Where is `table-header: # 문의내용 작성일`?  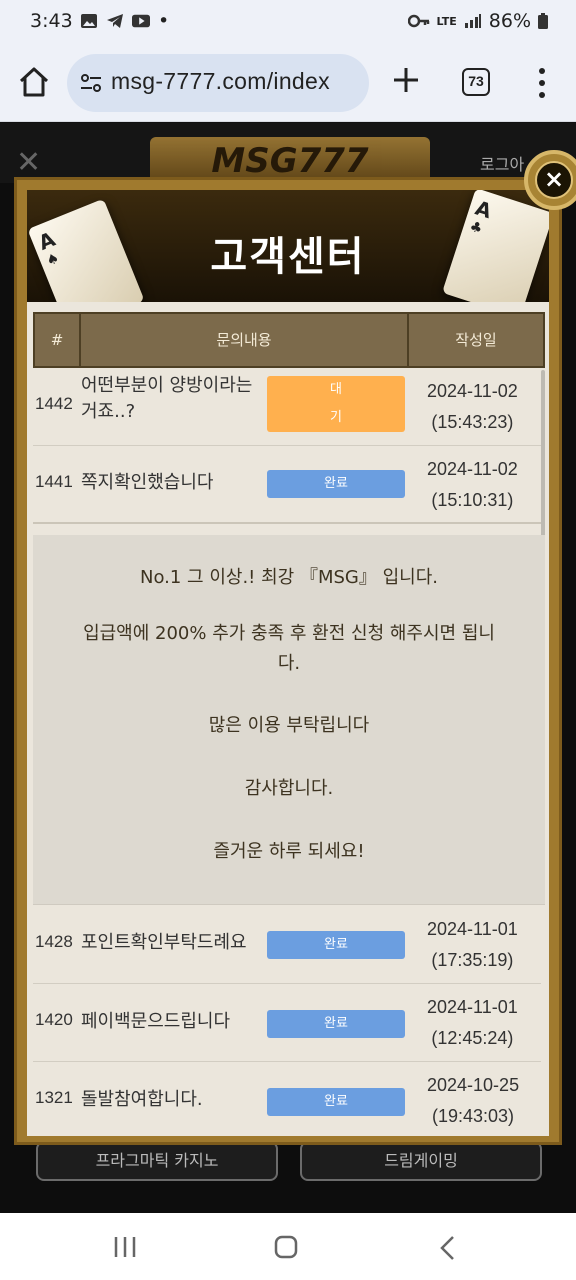 table-header: # 문의내용 작성일 is located at coordinates (289, 340).